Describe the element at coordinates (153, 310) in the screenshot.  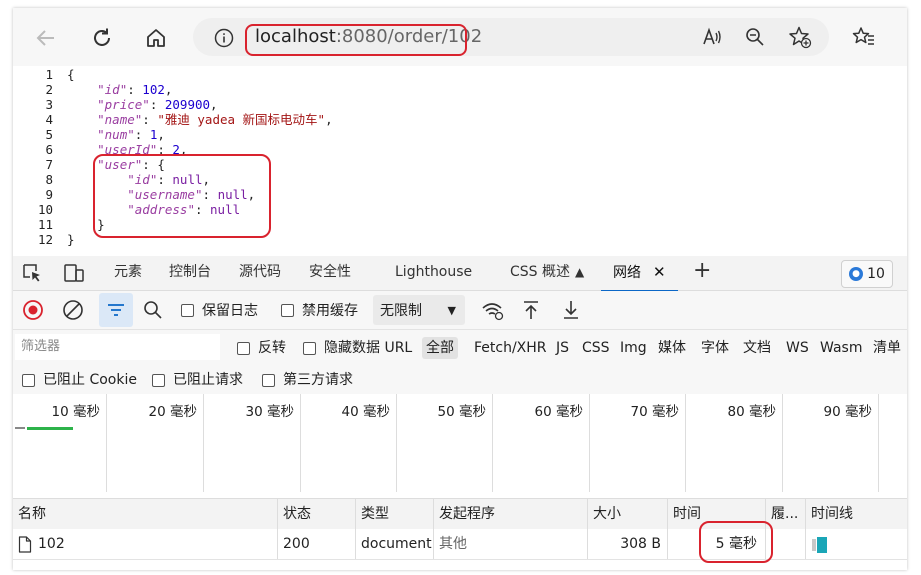
I see `search-icon` at that location.